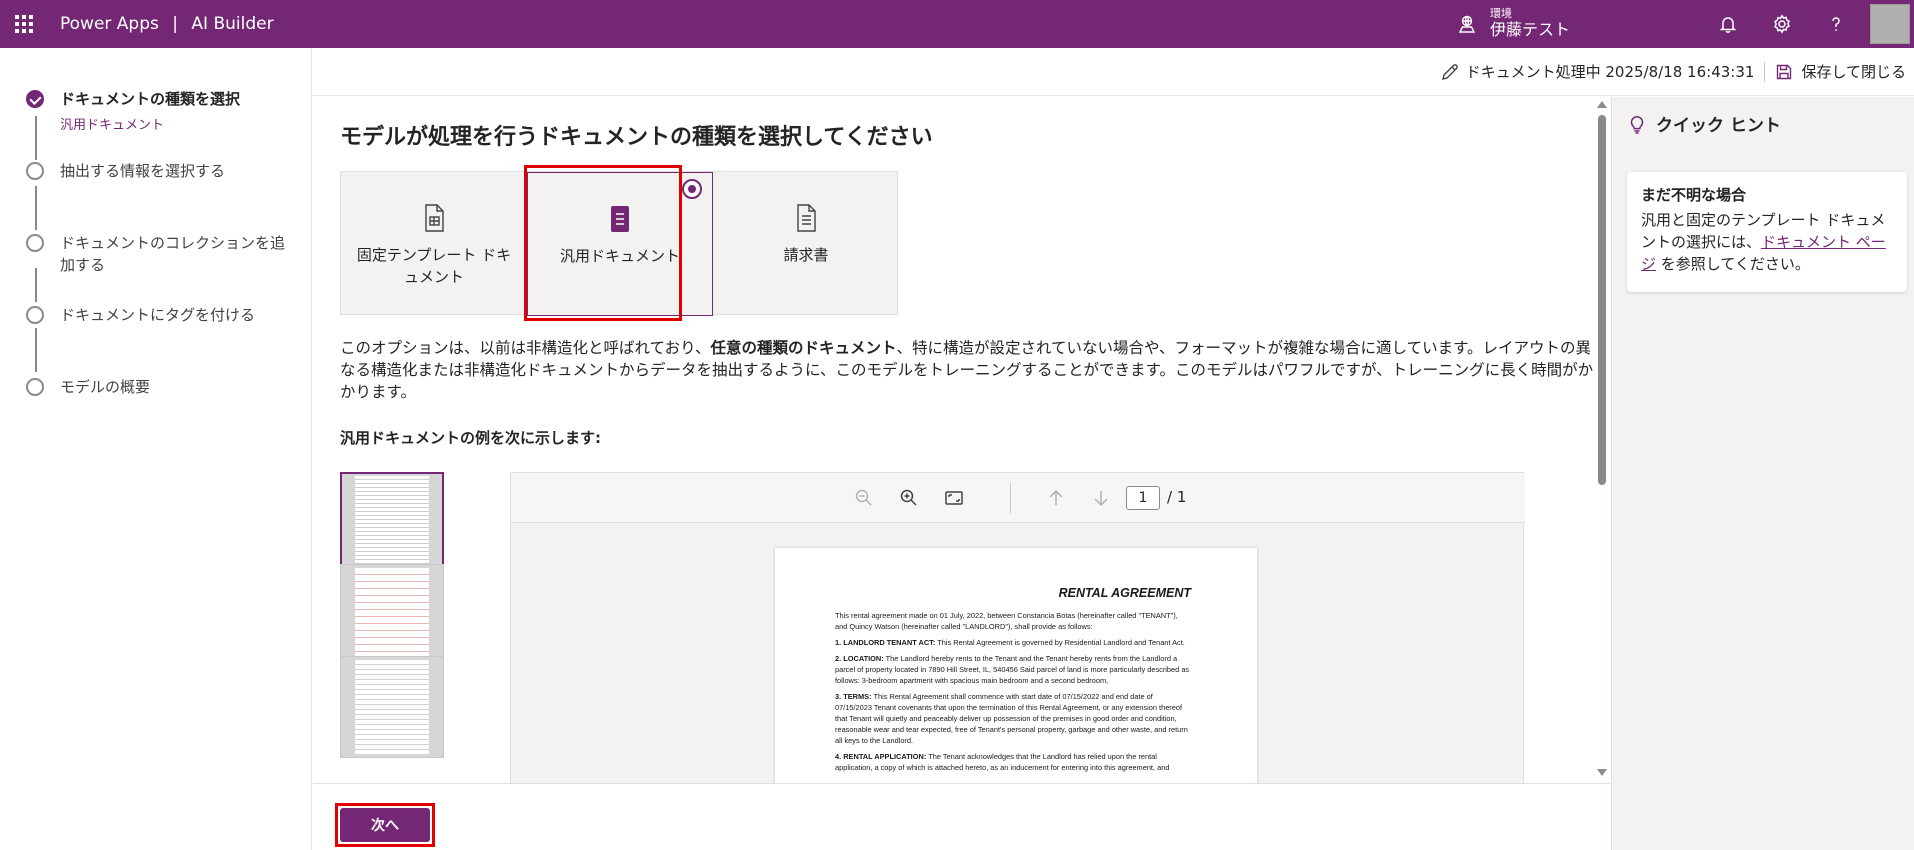  I want to click on scroll-down-icon, so click(1602, 772).